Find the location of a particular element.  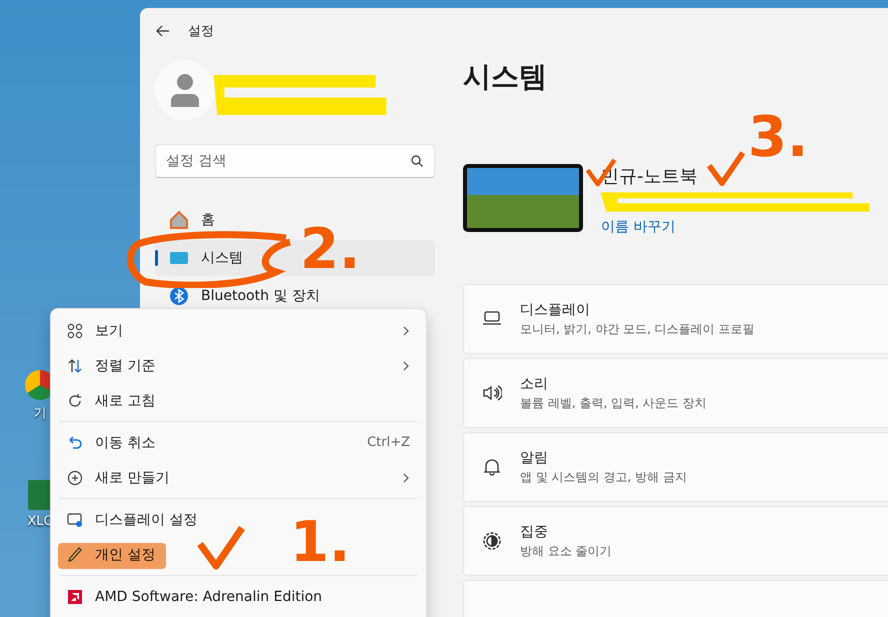

card-subtitle: 방해 요소 줄이기 is located at coordinates (566, 551).